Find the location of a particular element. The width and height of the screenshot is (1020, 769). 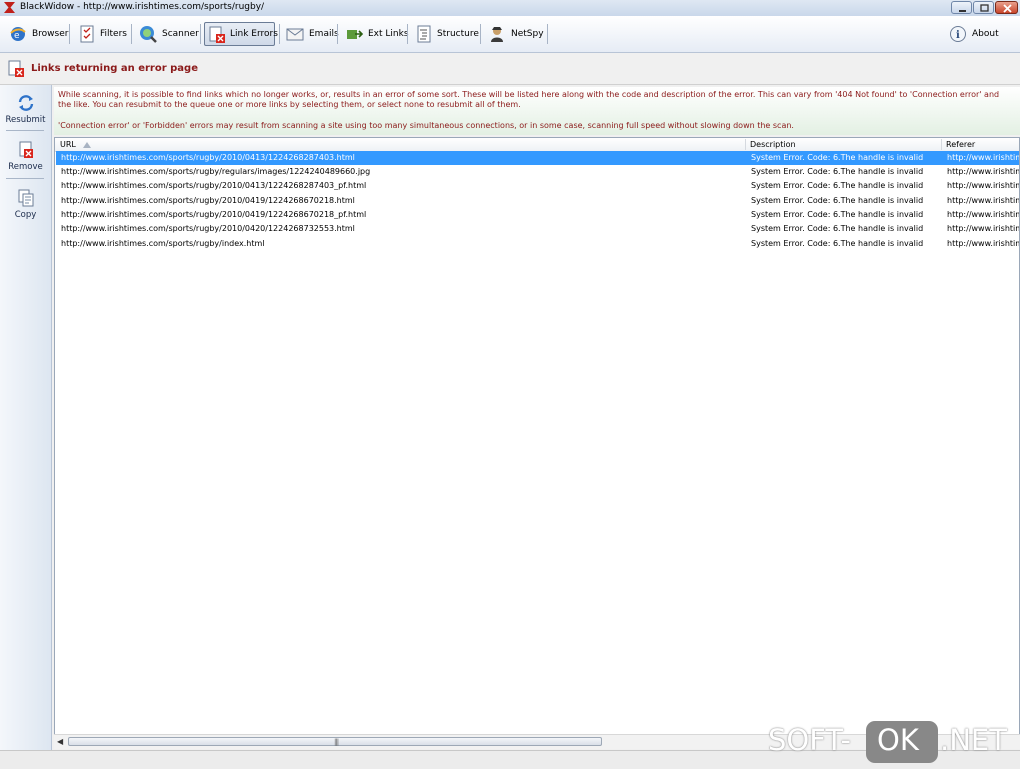

toolbar-structure-label: Structure is located at coordinates (458, 34).